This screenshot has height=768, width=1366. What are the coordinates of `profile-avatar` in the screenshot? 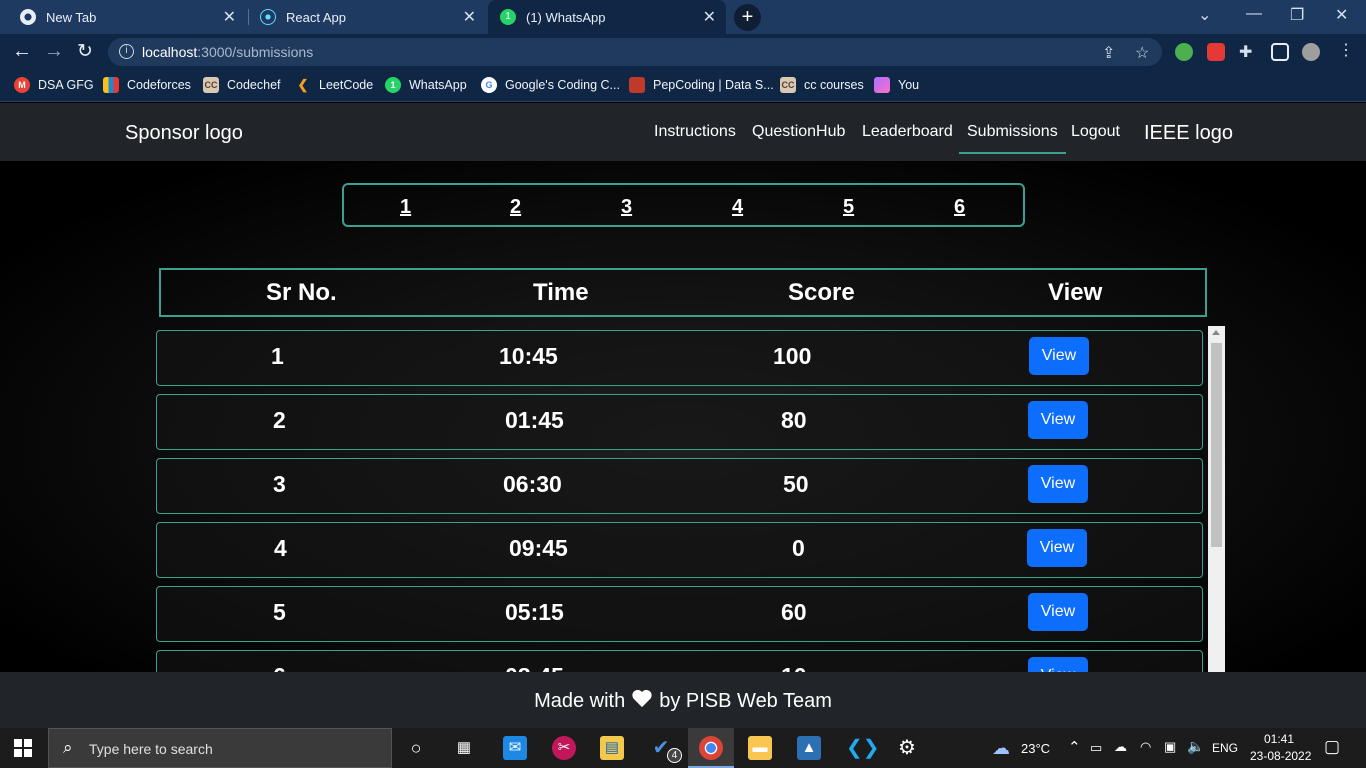 It's located at (1311, 52).